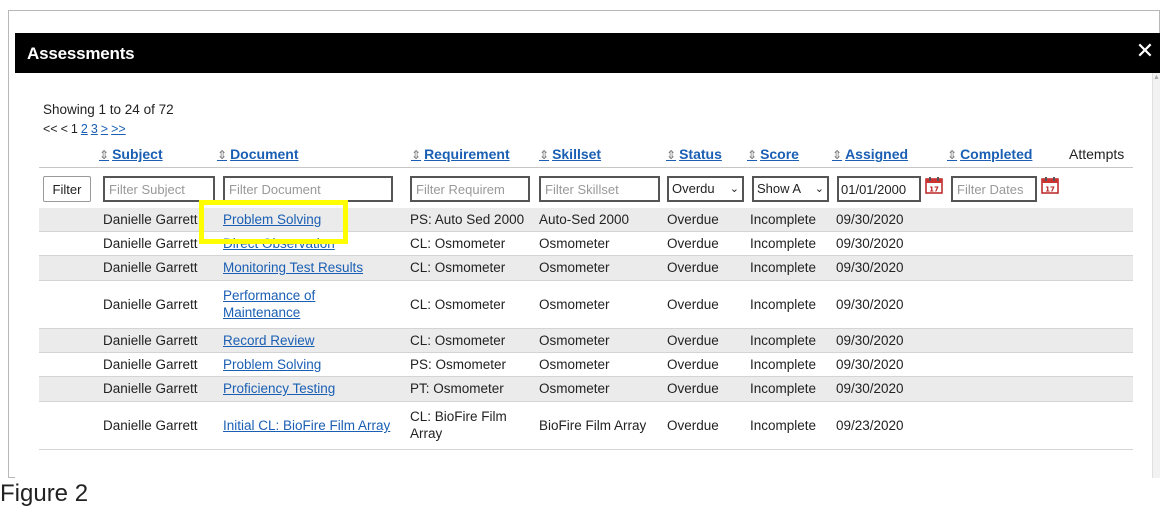 The height and width of the screenshot is (515, 1165). What do you see at coordinates (467, 219) in the screenshot?
I see `cell-requirement: PS: Auto Sed 2000` at bounding box center [467, 219].